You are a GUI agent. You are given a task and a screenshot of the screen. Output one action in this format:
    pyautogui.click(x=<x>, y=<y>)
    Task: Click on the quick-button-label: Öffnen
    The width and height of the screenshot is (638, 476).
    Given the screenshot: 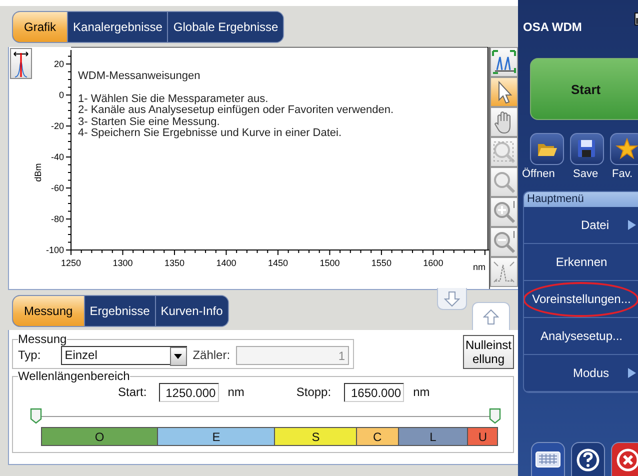 What is the action you would take?
    pyautogui.click(x=538, y=174)
    